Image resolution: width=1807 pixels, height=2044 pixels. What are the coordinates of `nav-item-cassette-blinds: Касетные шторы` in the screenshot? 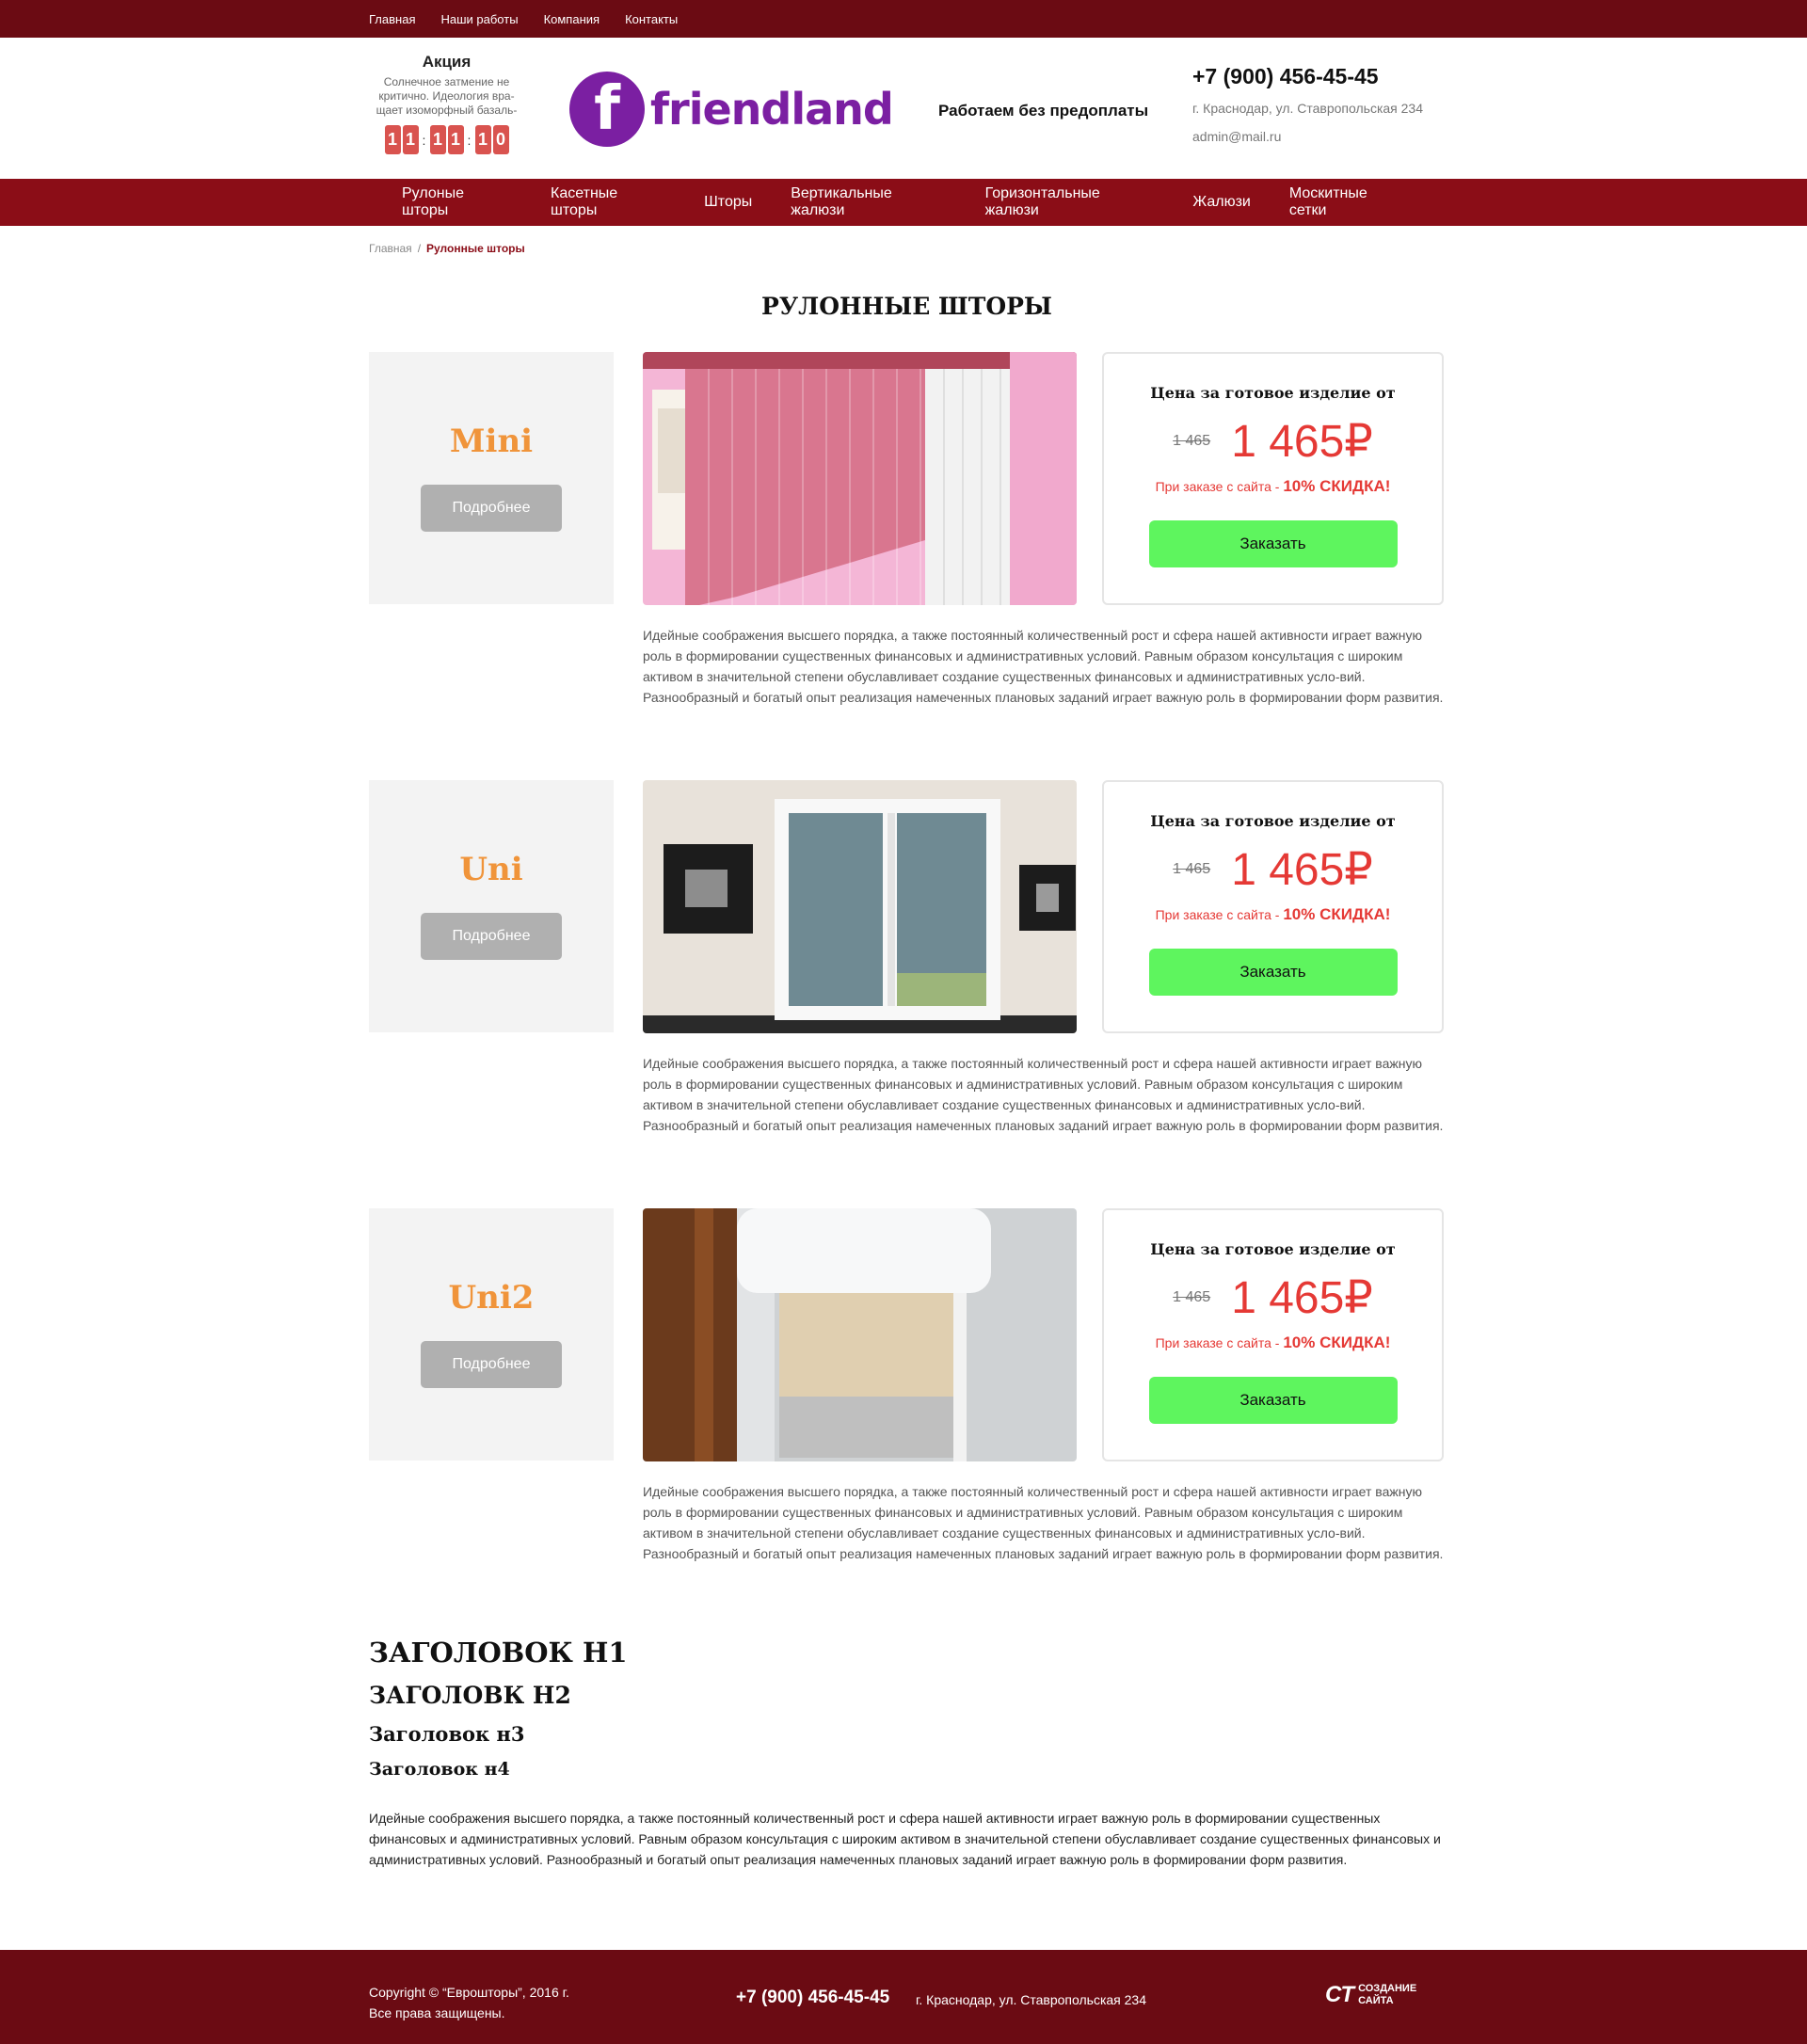 It's located at (608, 202).